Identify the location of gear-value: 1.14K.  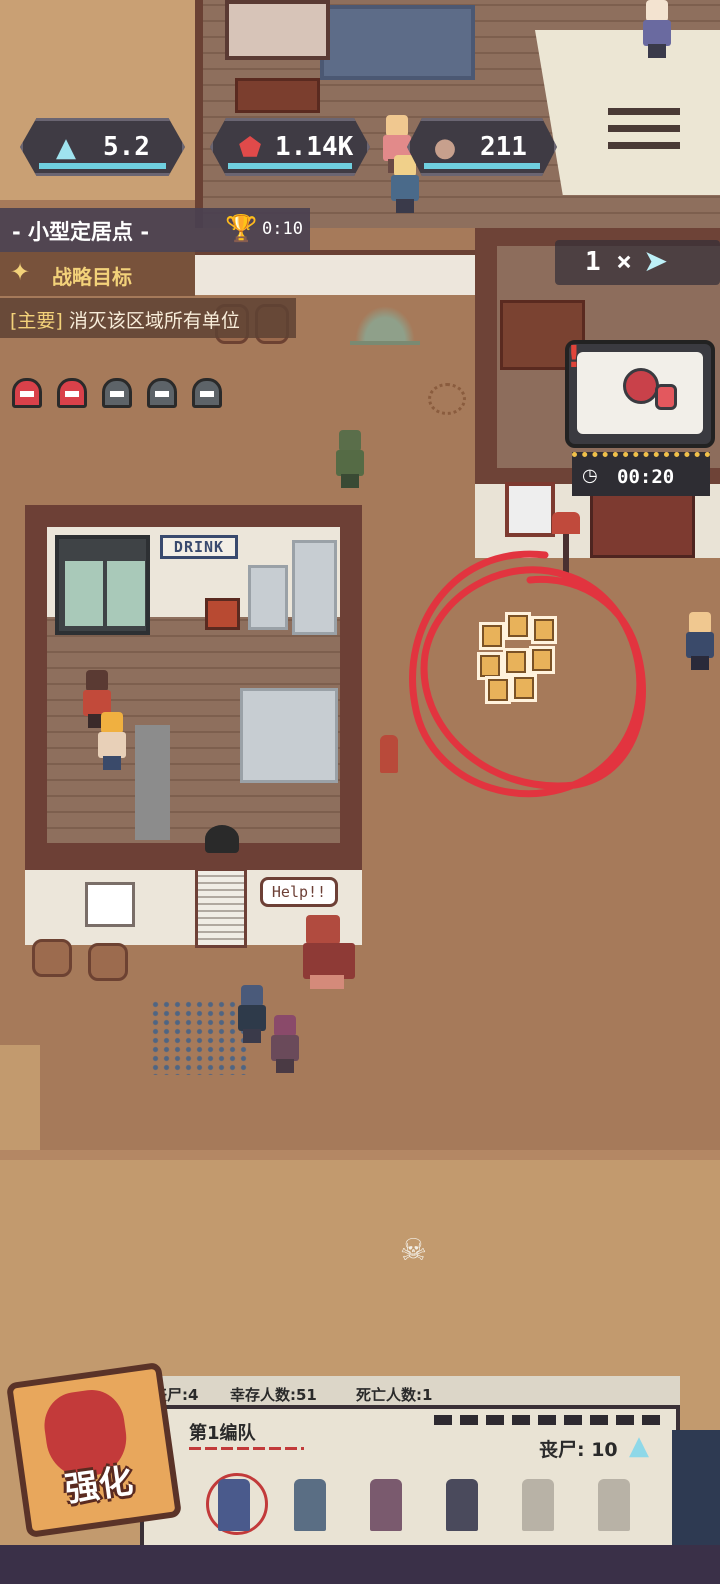
(314, 147).